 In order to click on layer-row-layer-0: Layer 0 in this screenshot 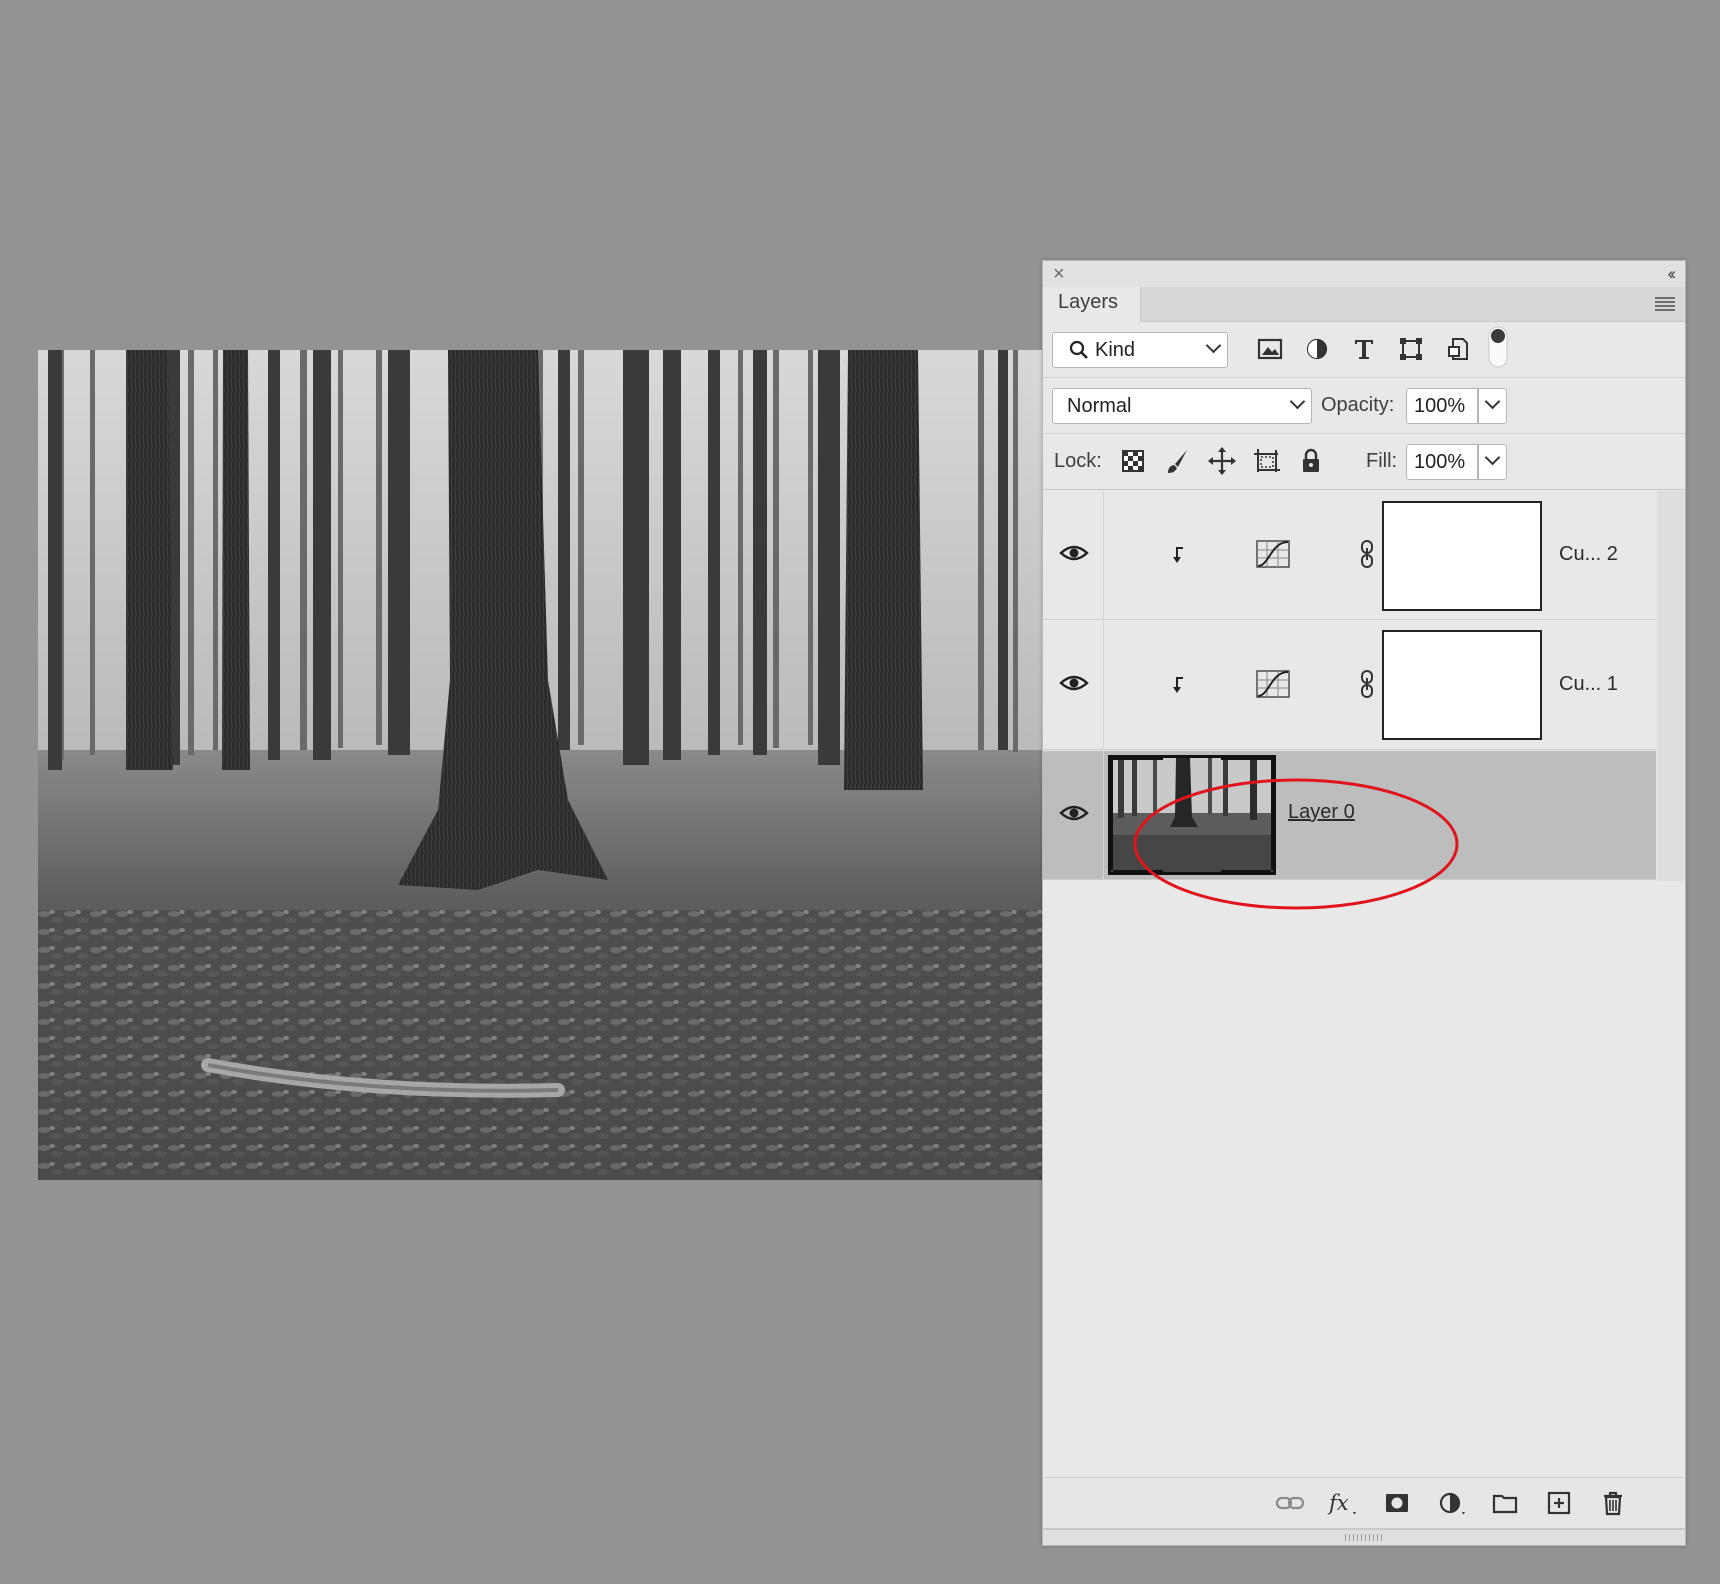, I will do `click(1349, 815)`.